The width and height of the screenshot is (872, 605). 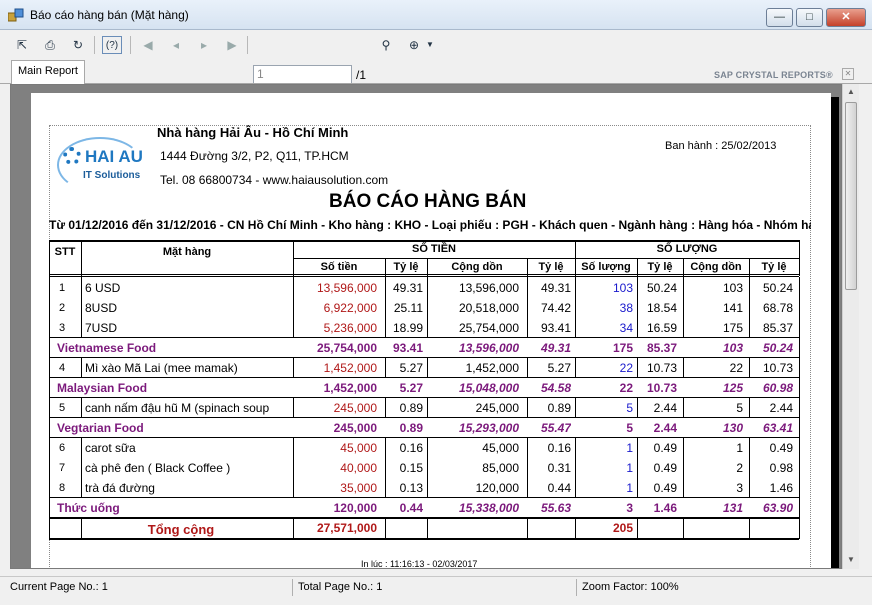 What do you see at coordinates (559, 488) in the screenshot?
I see `table-row-ratio: 0.44` at bounding box center [559, 488].